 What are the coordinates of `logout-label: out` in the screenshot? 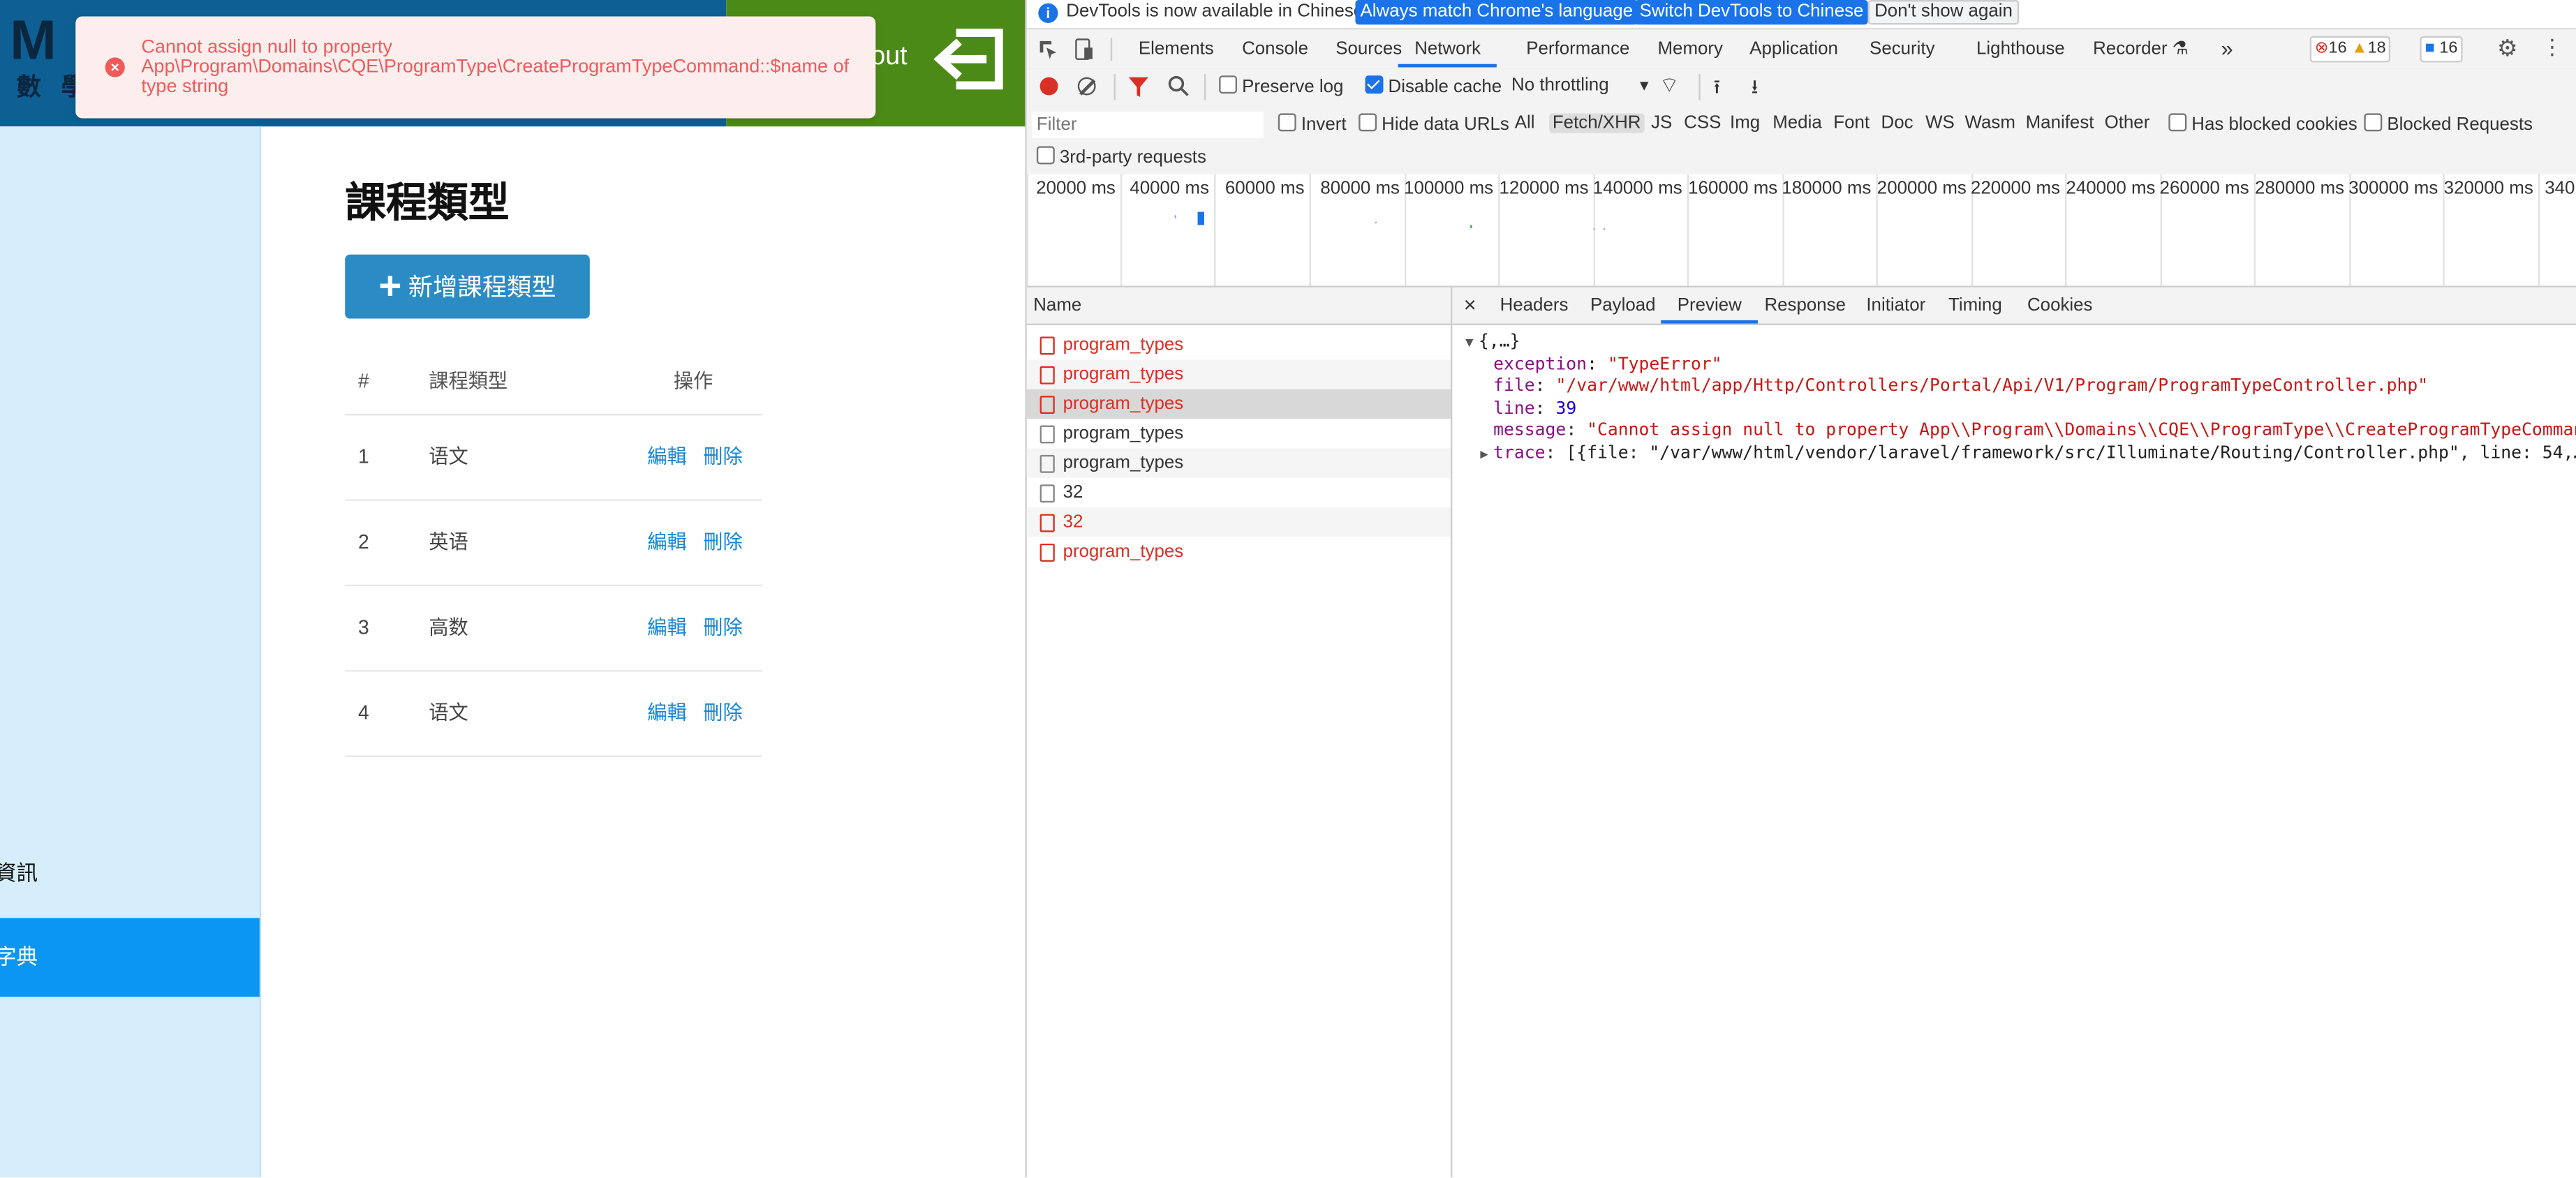 It's located at (889, 57).